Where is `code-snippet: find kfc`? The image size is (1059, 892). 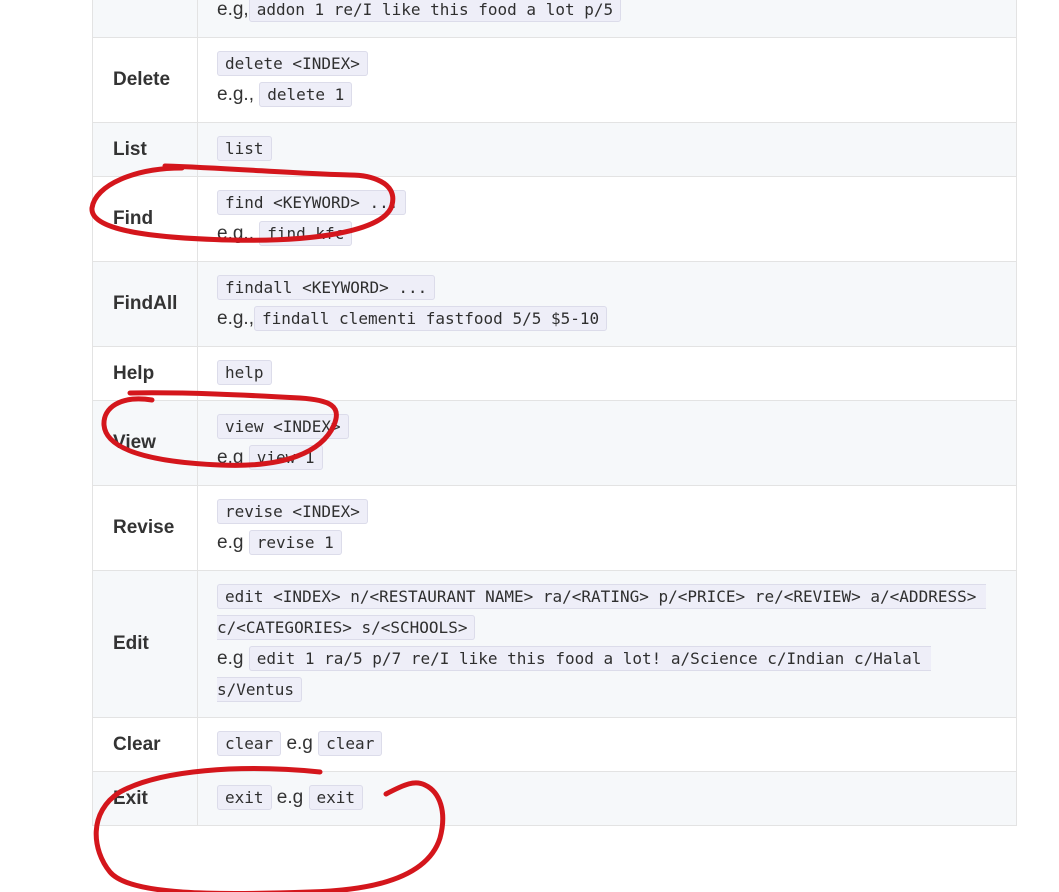
code-snippet: find kfc is located at coordinates (306, 233).